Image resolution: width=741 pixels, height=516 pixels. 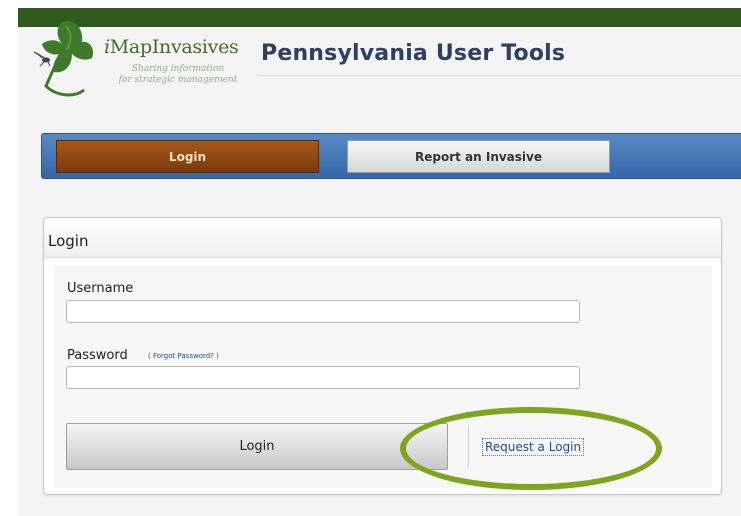 What do you see at coordinates (323, 377) in the screenshot?
I see `password-input` at bounding box center [323, 377].